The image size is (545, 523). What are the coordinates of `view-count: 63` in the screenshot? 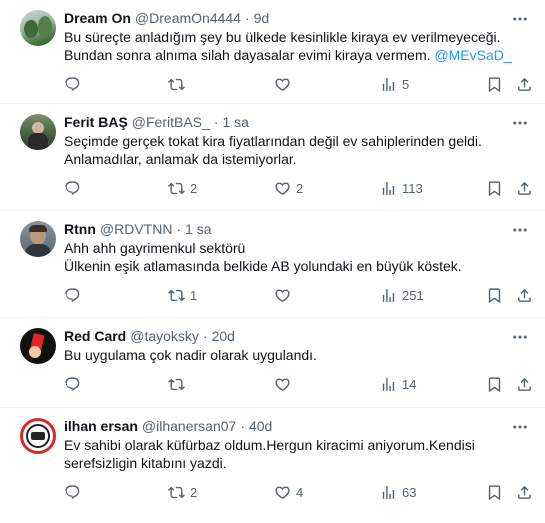 It's located at (409, 492).